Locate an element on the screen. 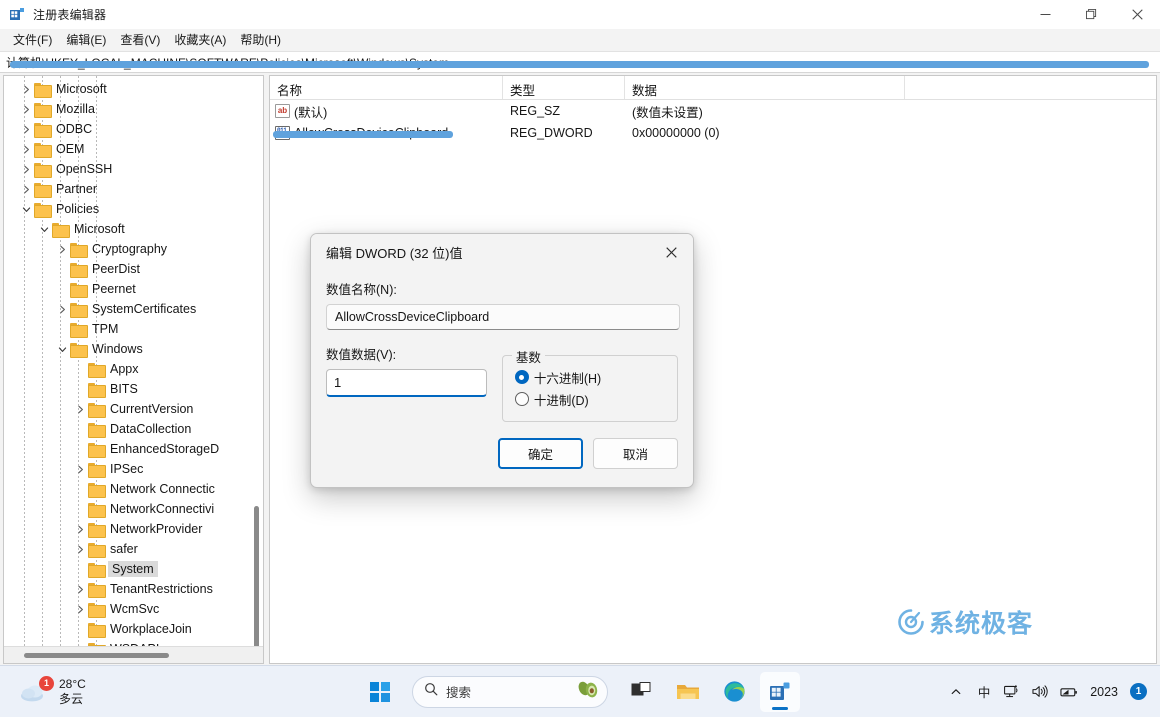  taskbar-app-taskview is located at coordinates (642, 692).